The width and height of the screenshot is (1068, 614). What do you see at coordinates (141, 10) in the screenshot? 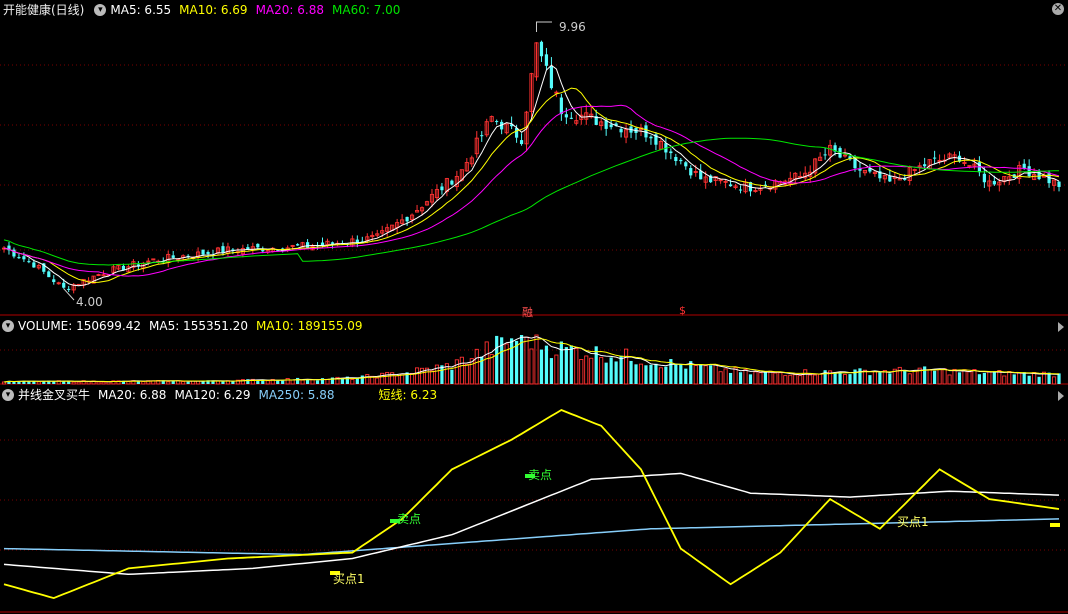
I see `ma5-value: MA5: 6.55` at bounding box center [141, 10].